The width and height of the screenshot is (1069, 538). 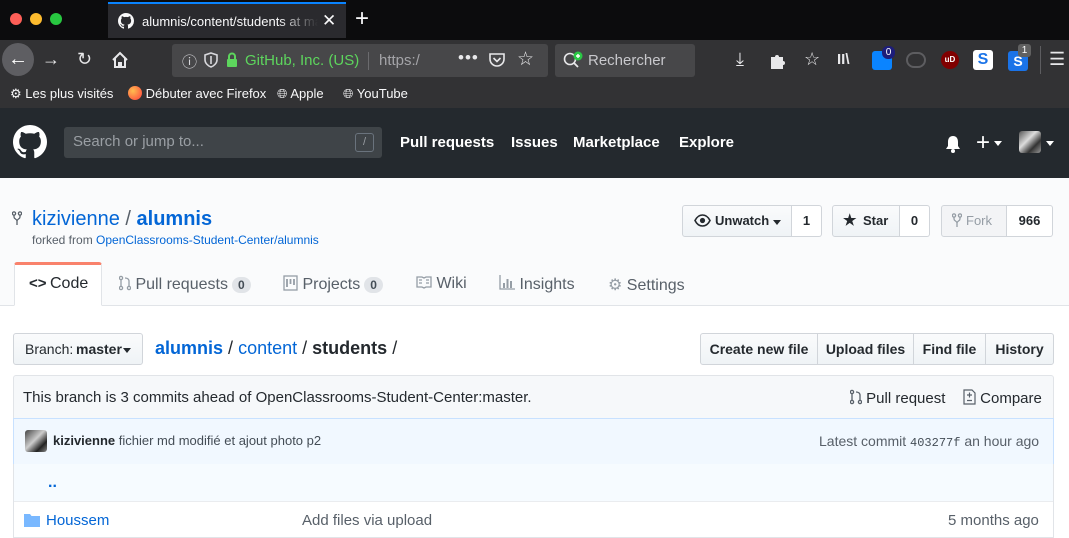 What do you see at coordinates (1019, 349) in the screenshot?
I see `history-button: History` at bounding box center [1019, 349].